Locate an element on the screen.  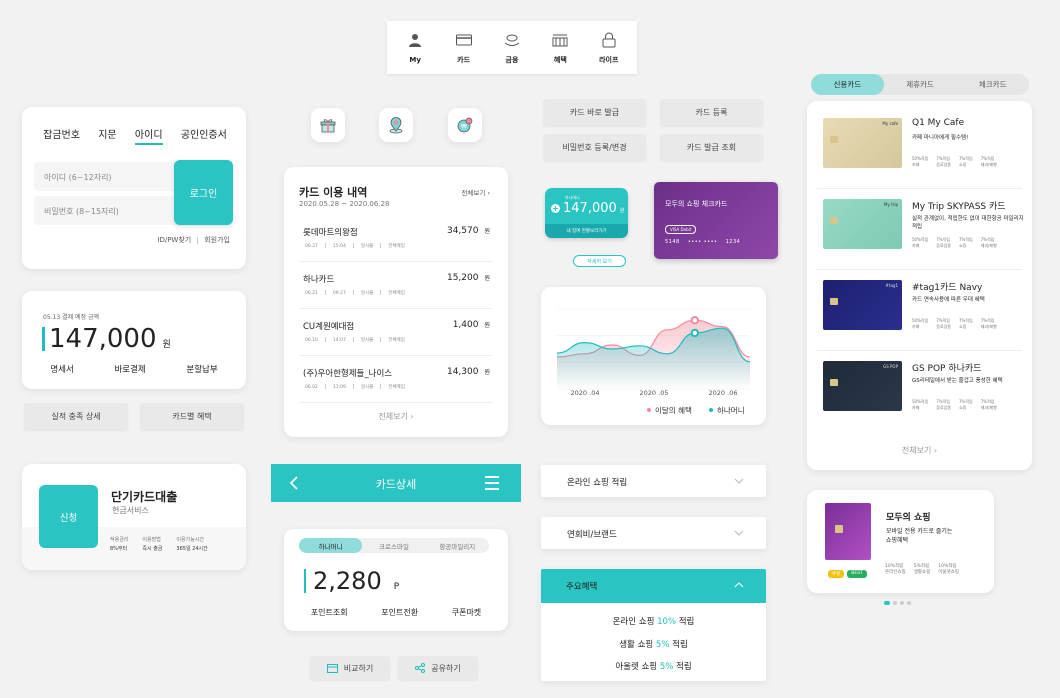
password-change-button: 비밀번호 등록/변경 is located at coordinates (594, 147).